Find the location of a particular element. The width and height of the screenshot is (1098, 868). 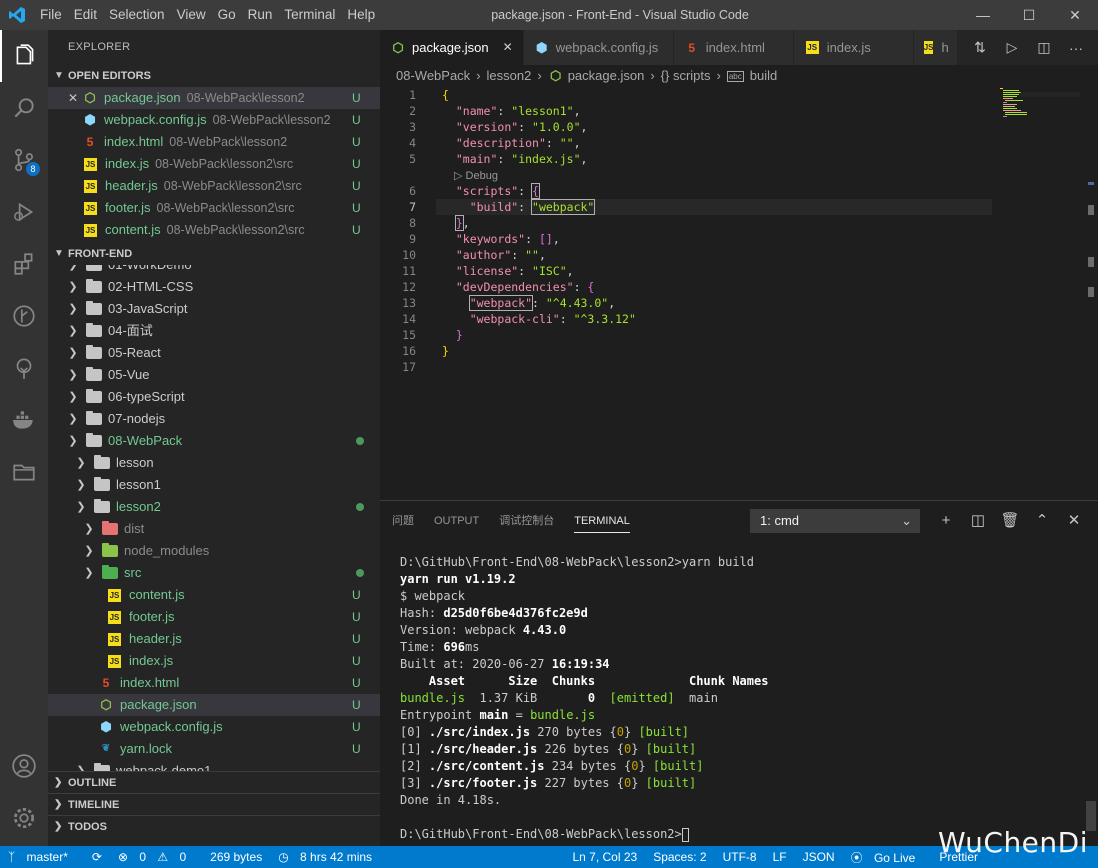

tab-output: OUTPUT is located at coordinates (456, 521).